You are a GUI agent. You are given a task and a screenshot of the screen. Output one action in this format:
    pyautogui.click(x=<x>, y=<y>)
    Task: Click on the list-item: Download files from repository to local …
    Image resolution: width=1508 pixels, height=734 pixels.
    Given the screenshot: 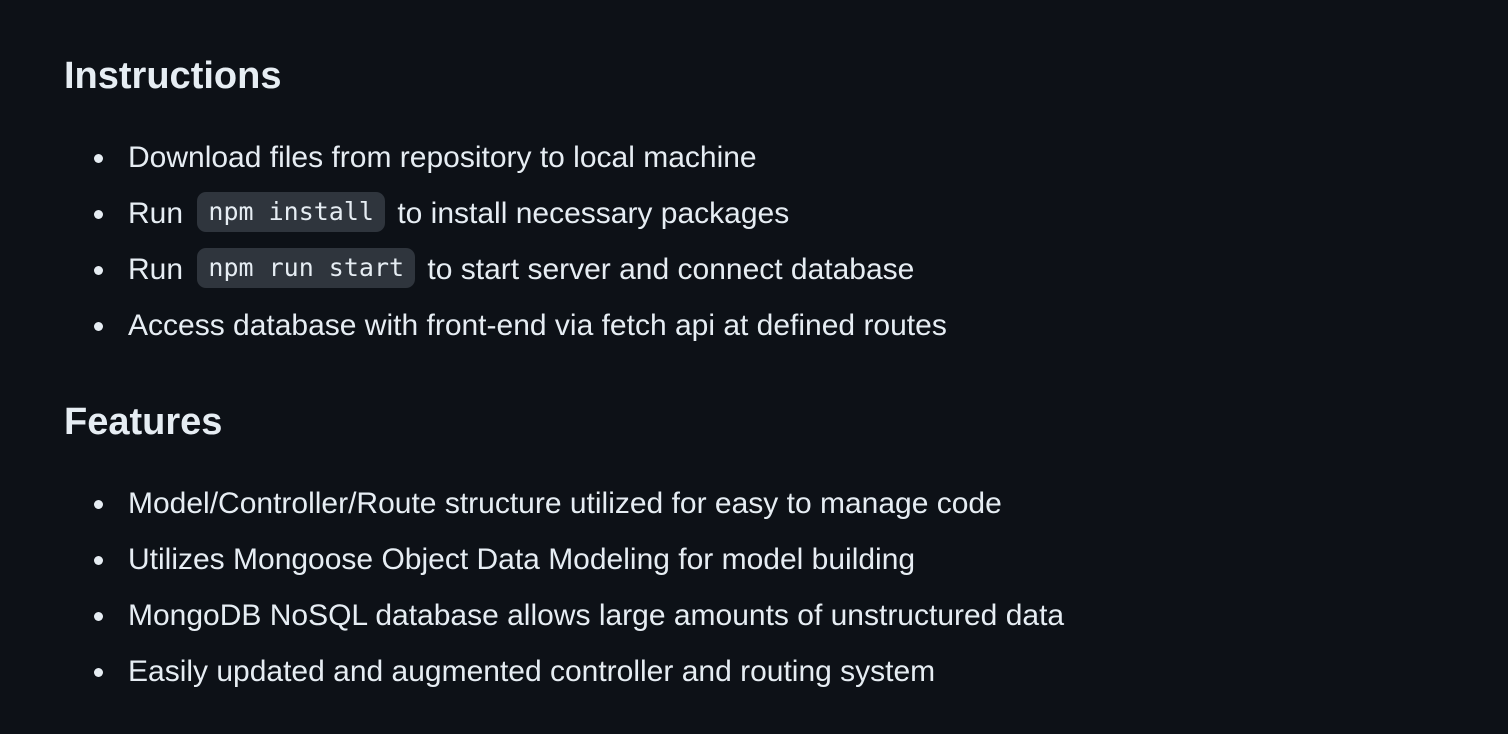 What is the action you would take?
    pyautogui.click(x=473, y=158)
    